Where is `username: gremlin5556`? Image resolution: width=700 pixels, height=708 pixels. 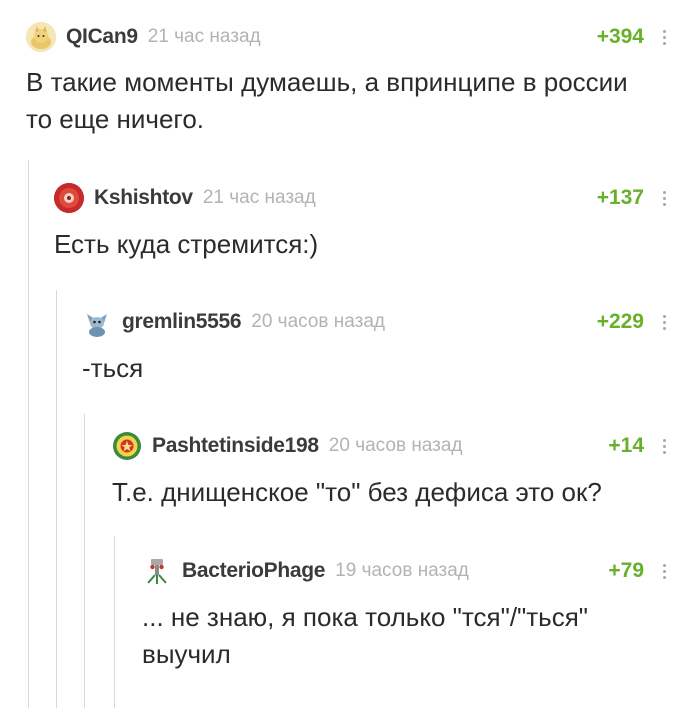 username: gremlin5556 is located at coordinates (182, 322).